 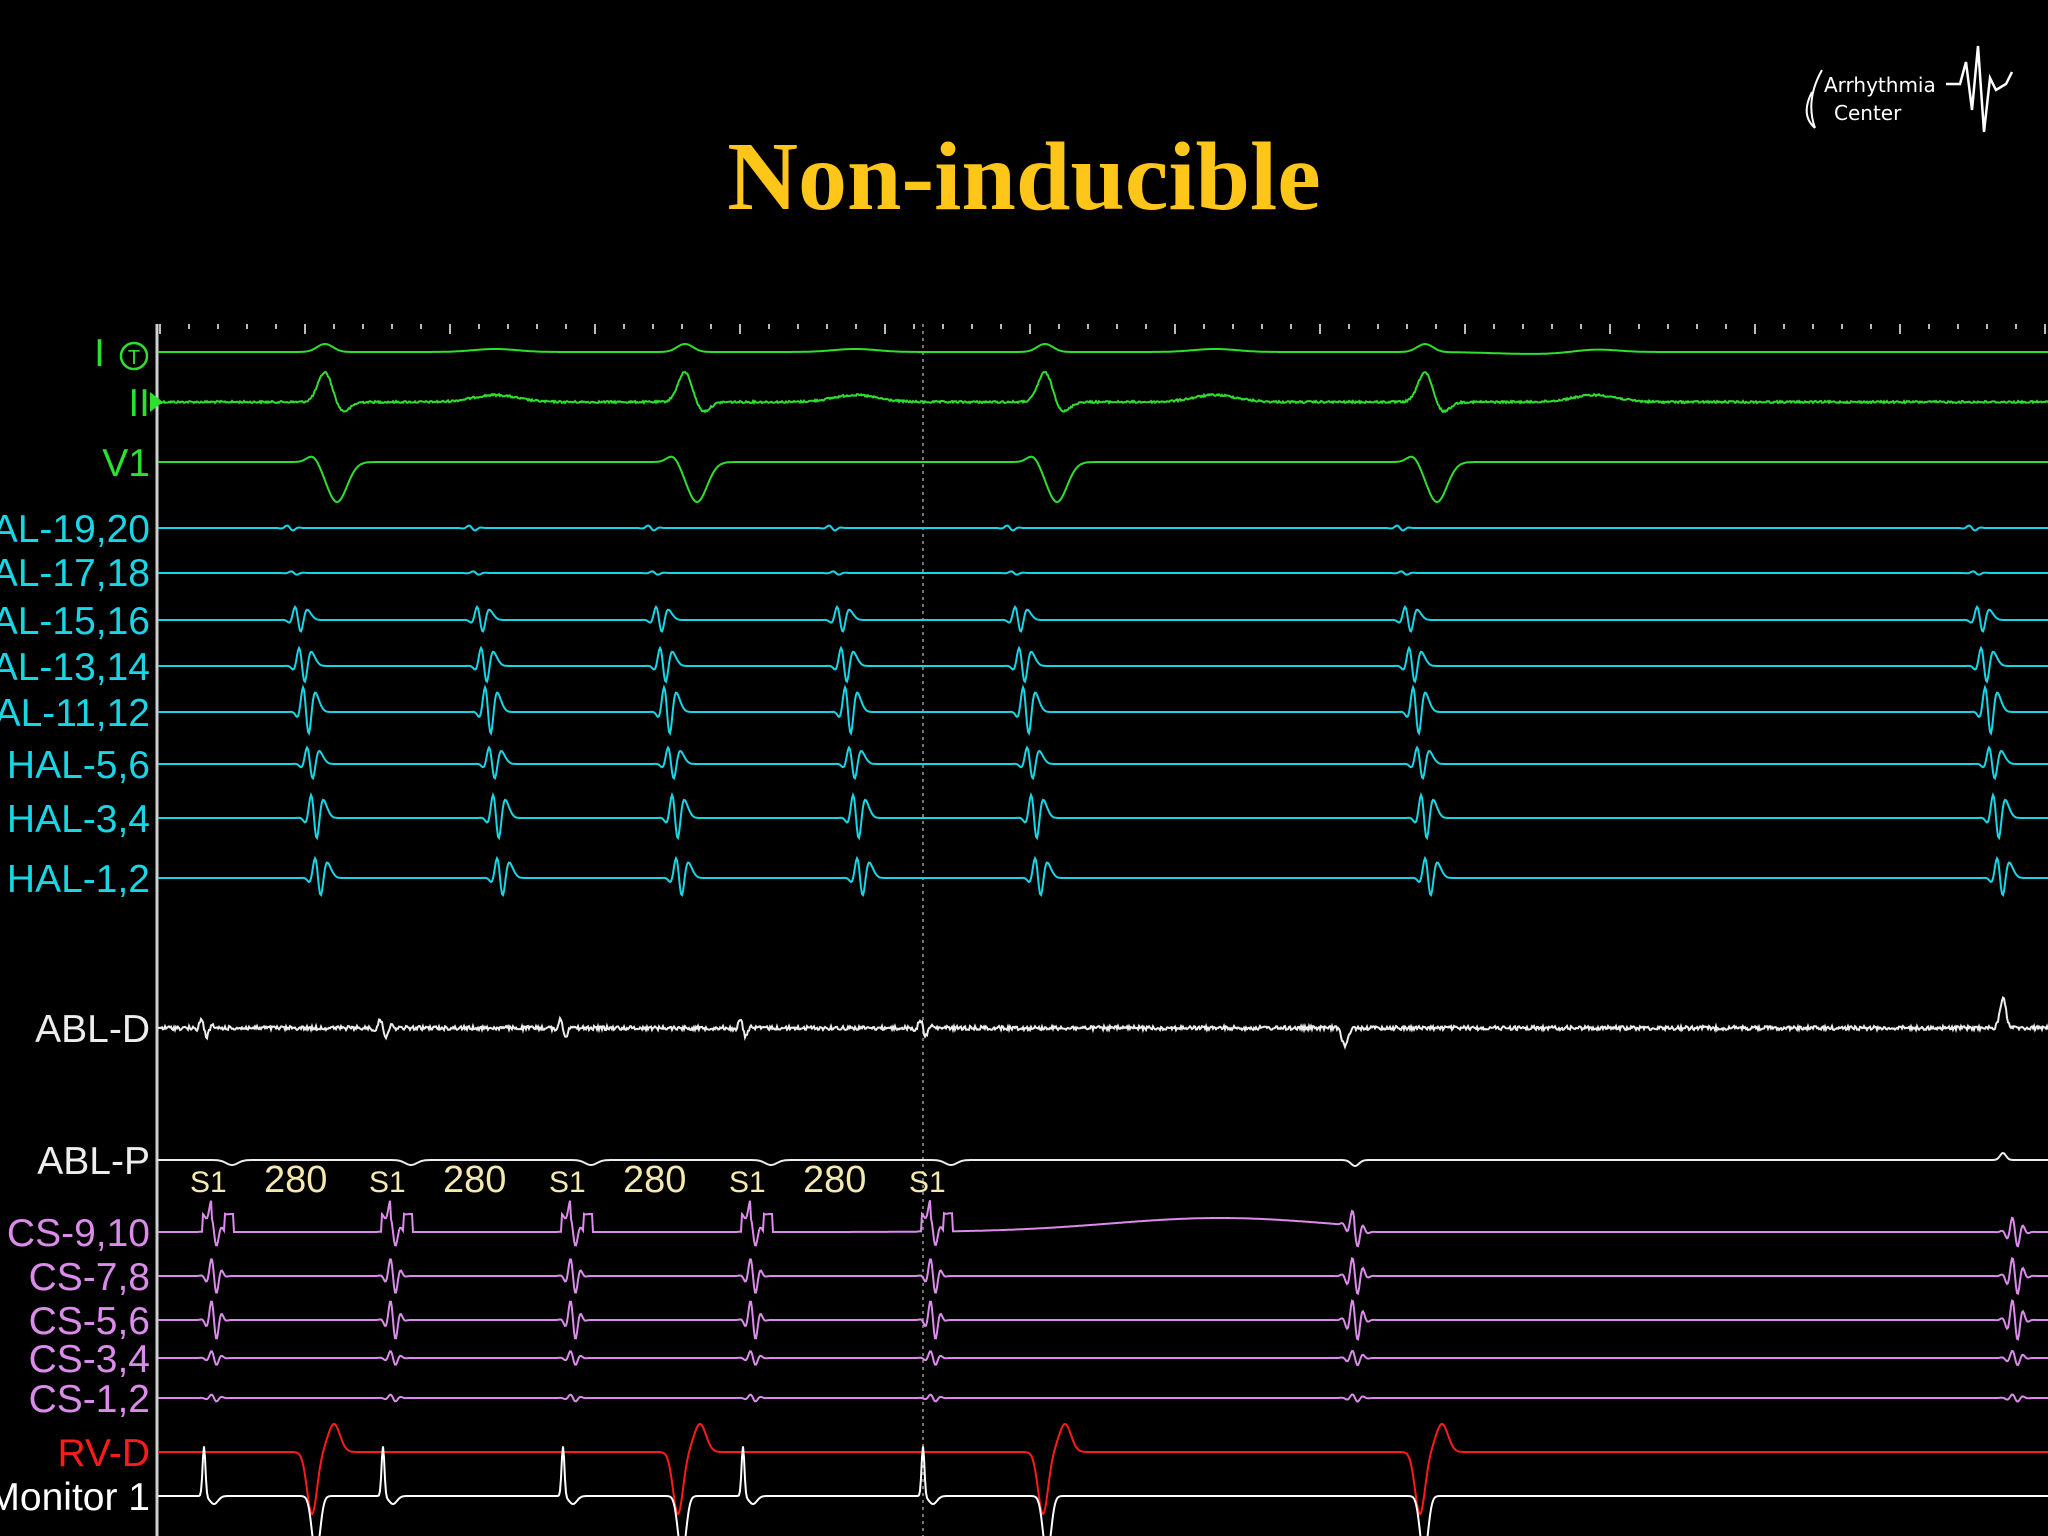 What do you see at coordinates (75, 621) in the screenshot?
I see `channel-label-hal-15-16: HAL-15,16` at bounding box center [75, 621].